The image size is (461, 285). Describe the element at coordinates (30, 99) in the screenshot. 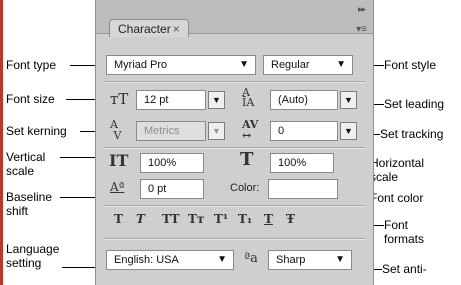

I see `callout-font-size: Font size` at that location.